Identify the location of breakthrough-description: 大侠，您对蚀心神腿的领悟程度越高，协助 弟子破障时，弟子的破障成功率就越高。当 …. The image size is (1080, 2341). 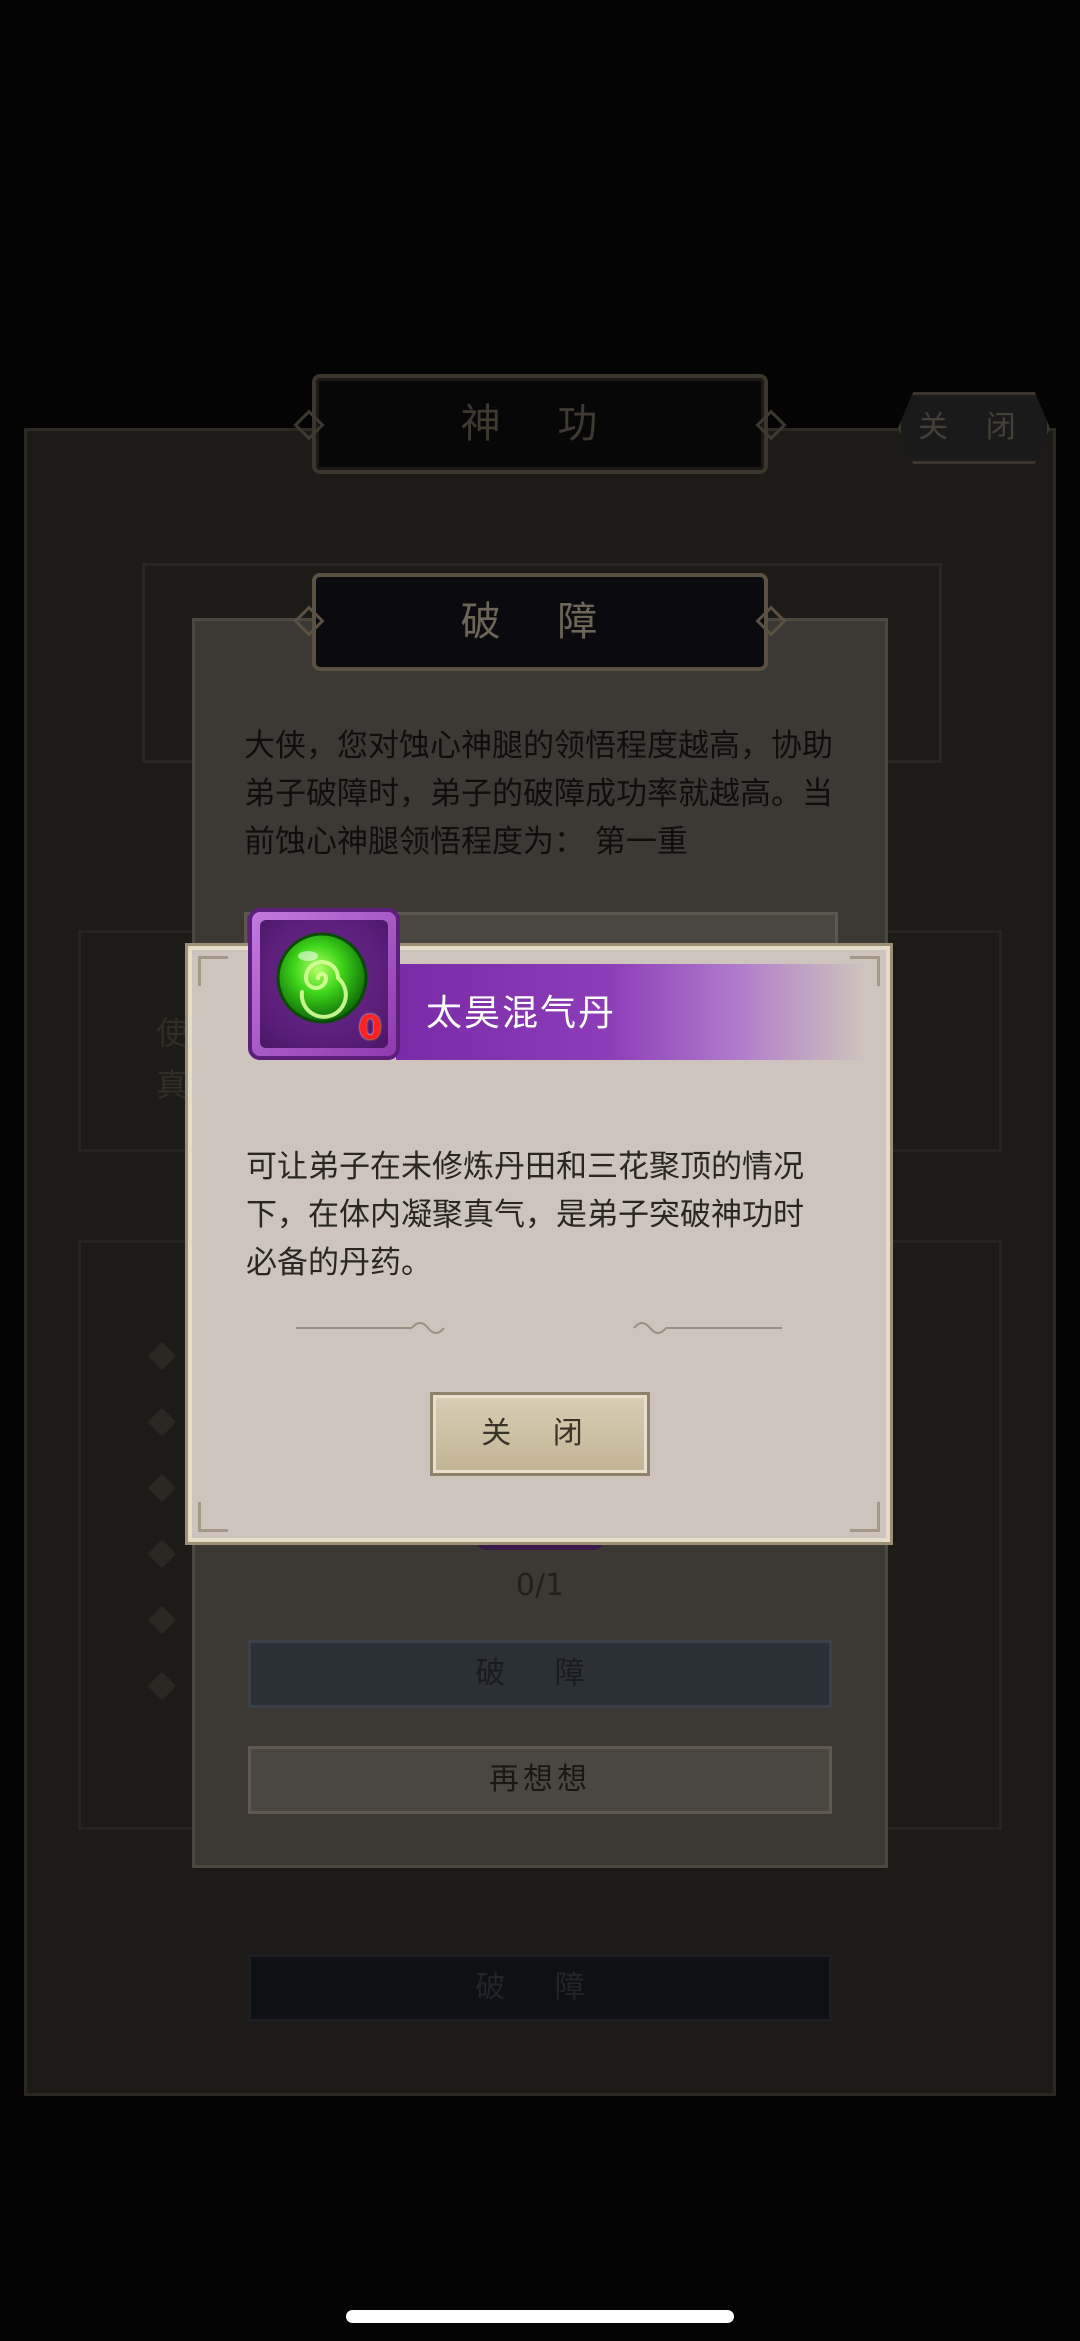
(549, 794).